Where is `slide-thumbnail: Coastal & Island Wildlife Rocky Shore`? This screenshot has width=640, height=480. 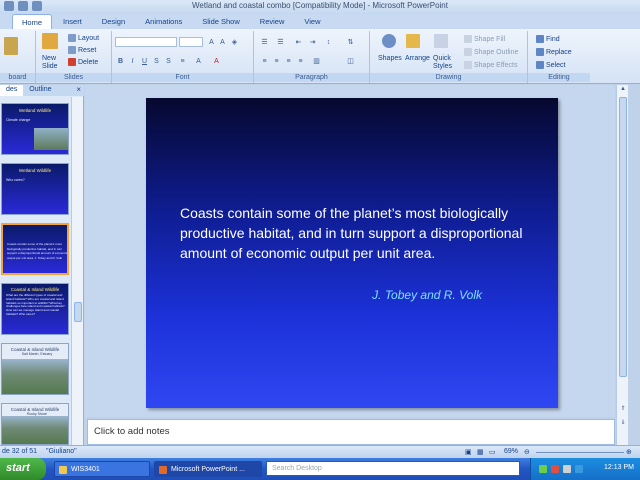 slide-thumbnail: Coastal & Island Wildlife Rocky Shore is located at coordinates (35, 424).